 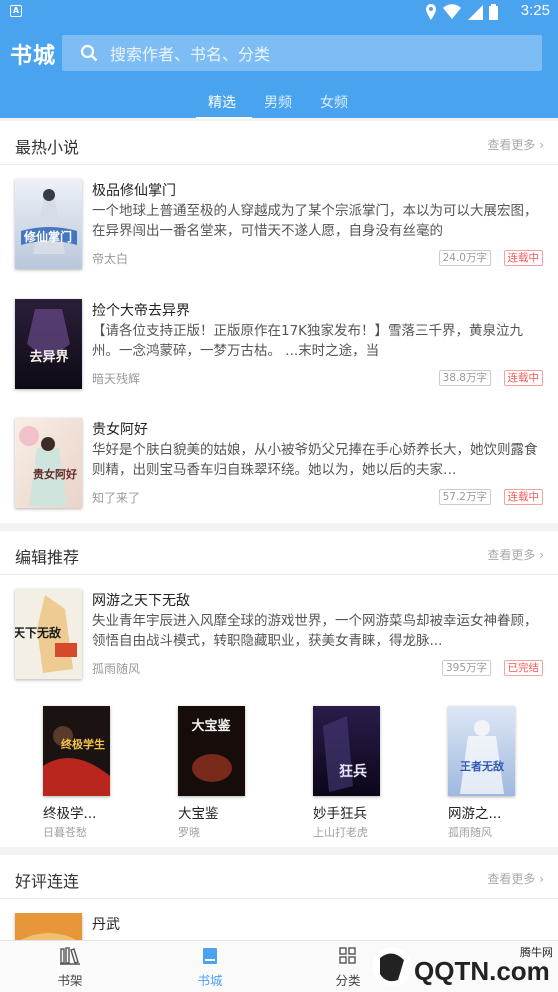 I want to click on grid-book-item: 王者无敌 网游之... 孤雨随风, so click(x=498, y=776).